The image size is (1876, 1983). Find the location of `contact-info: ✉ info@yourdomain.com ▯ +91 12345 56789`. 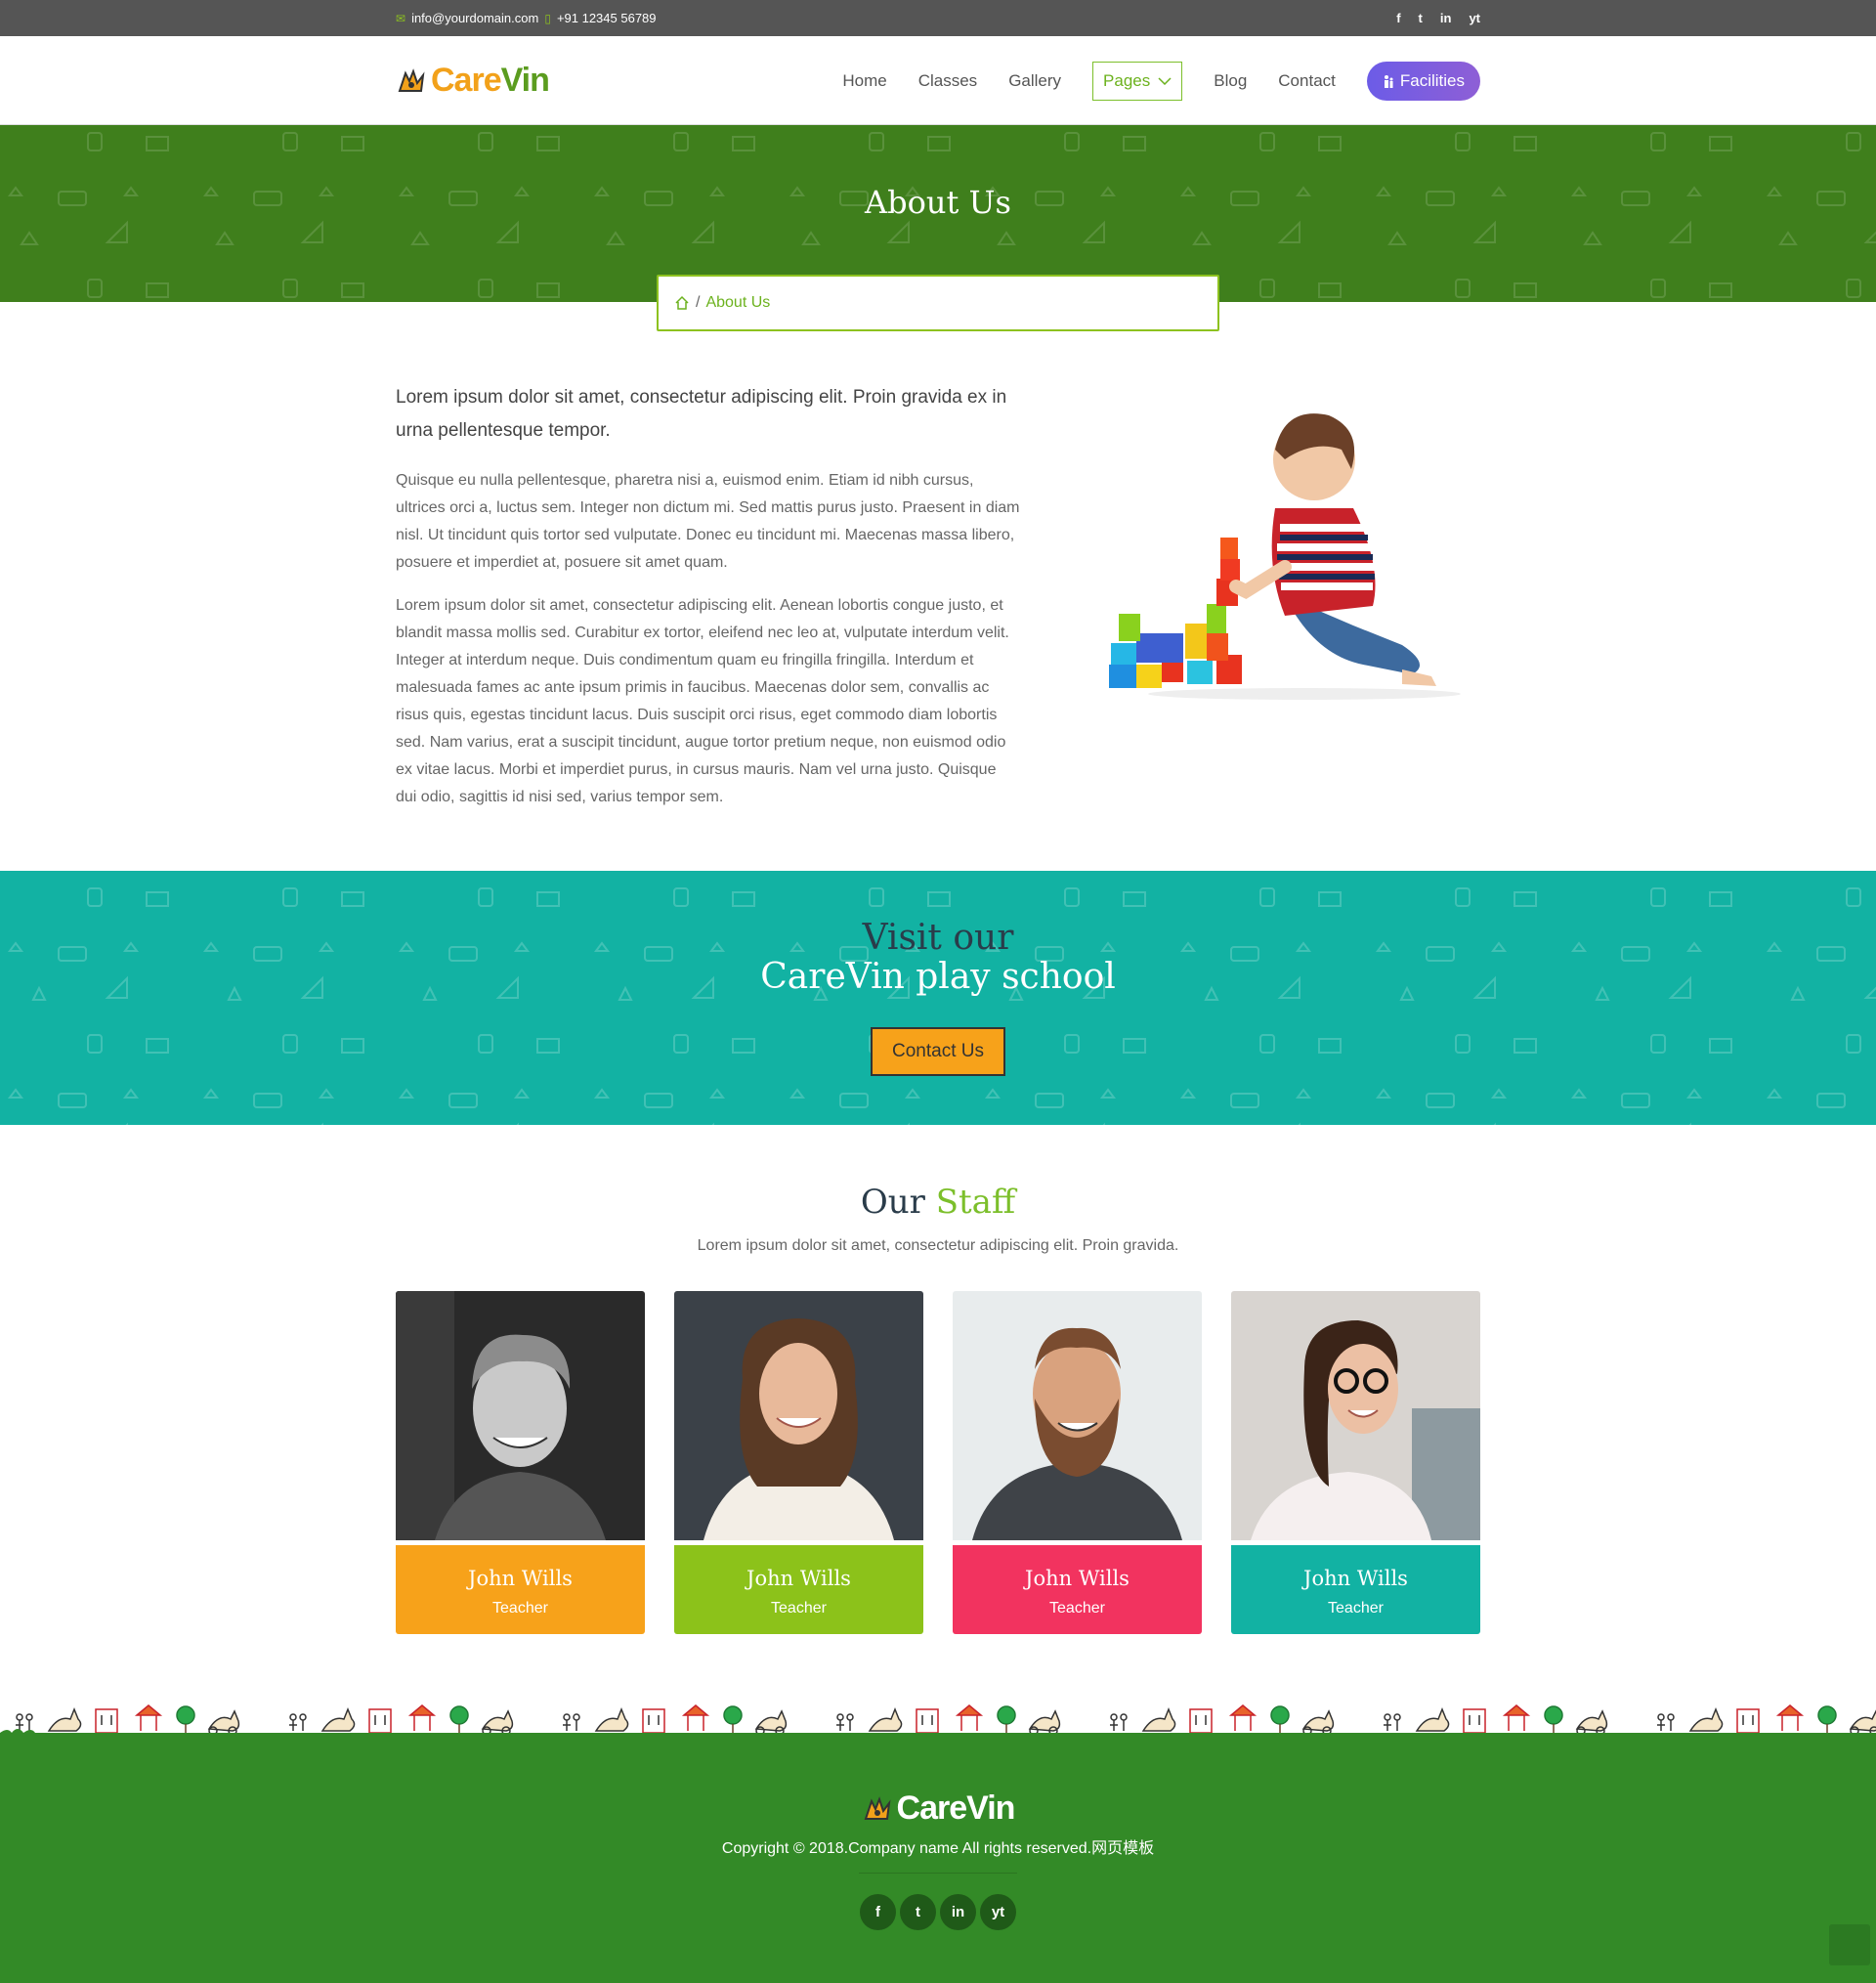

contact-info: ✉ info@yourdomain.com ▯ +91 12345 56789 is located at coordinates (526, 18).